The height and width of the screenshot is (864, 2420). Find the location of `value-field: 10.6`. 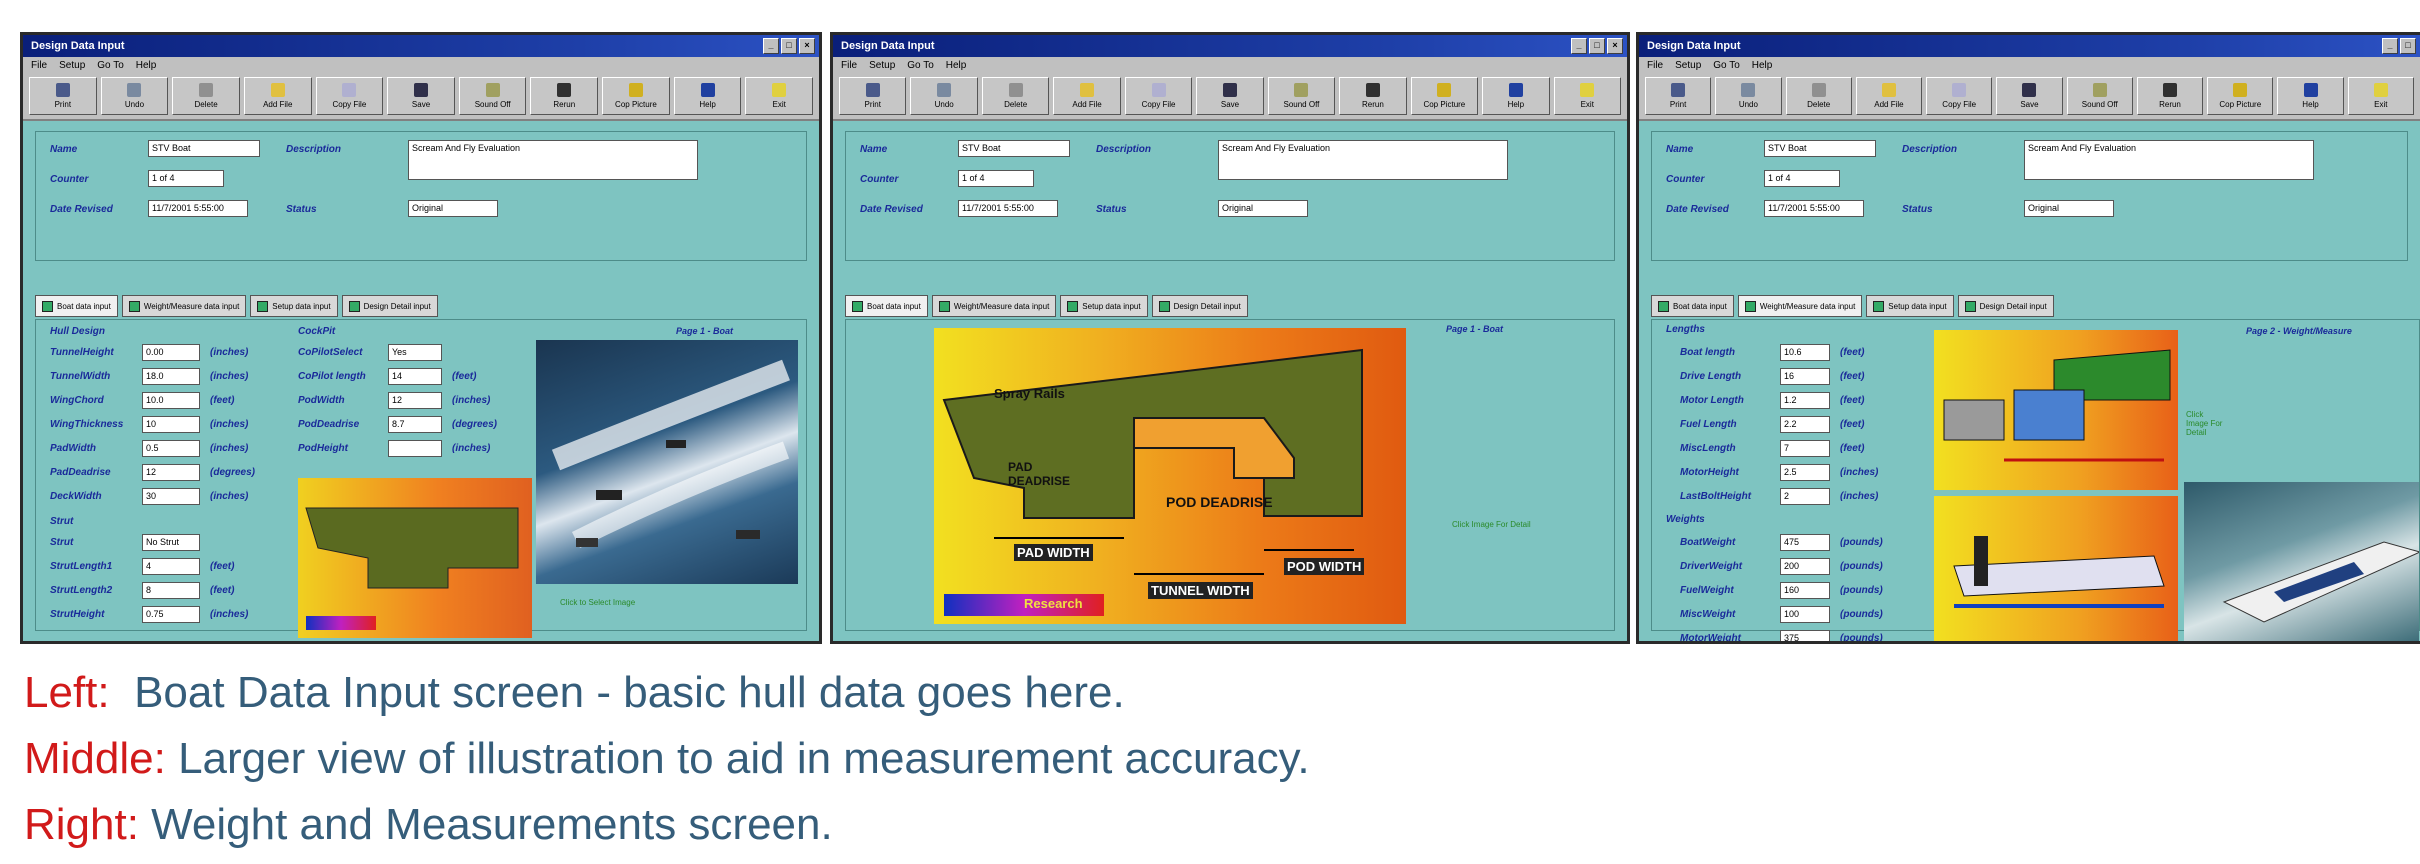

value-field: 10.6 is located at coordinates (1805, 352).